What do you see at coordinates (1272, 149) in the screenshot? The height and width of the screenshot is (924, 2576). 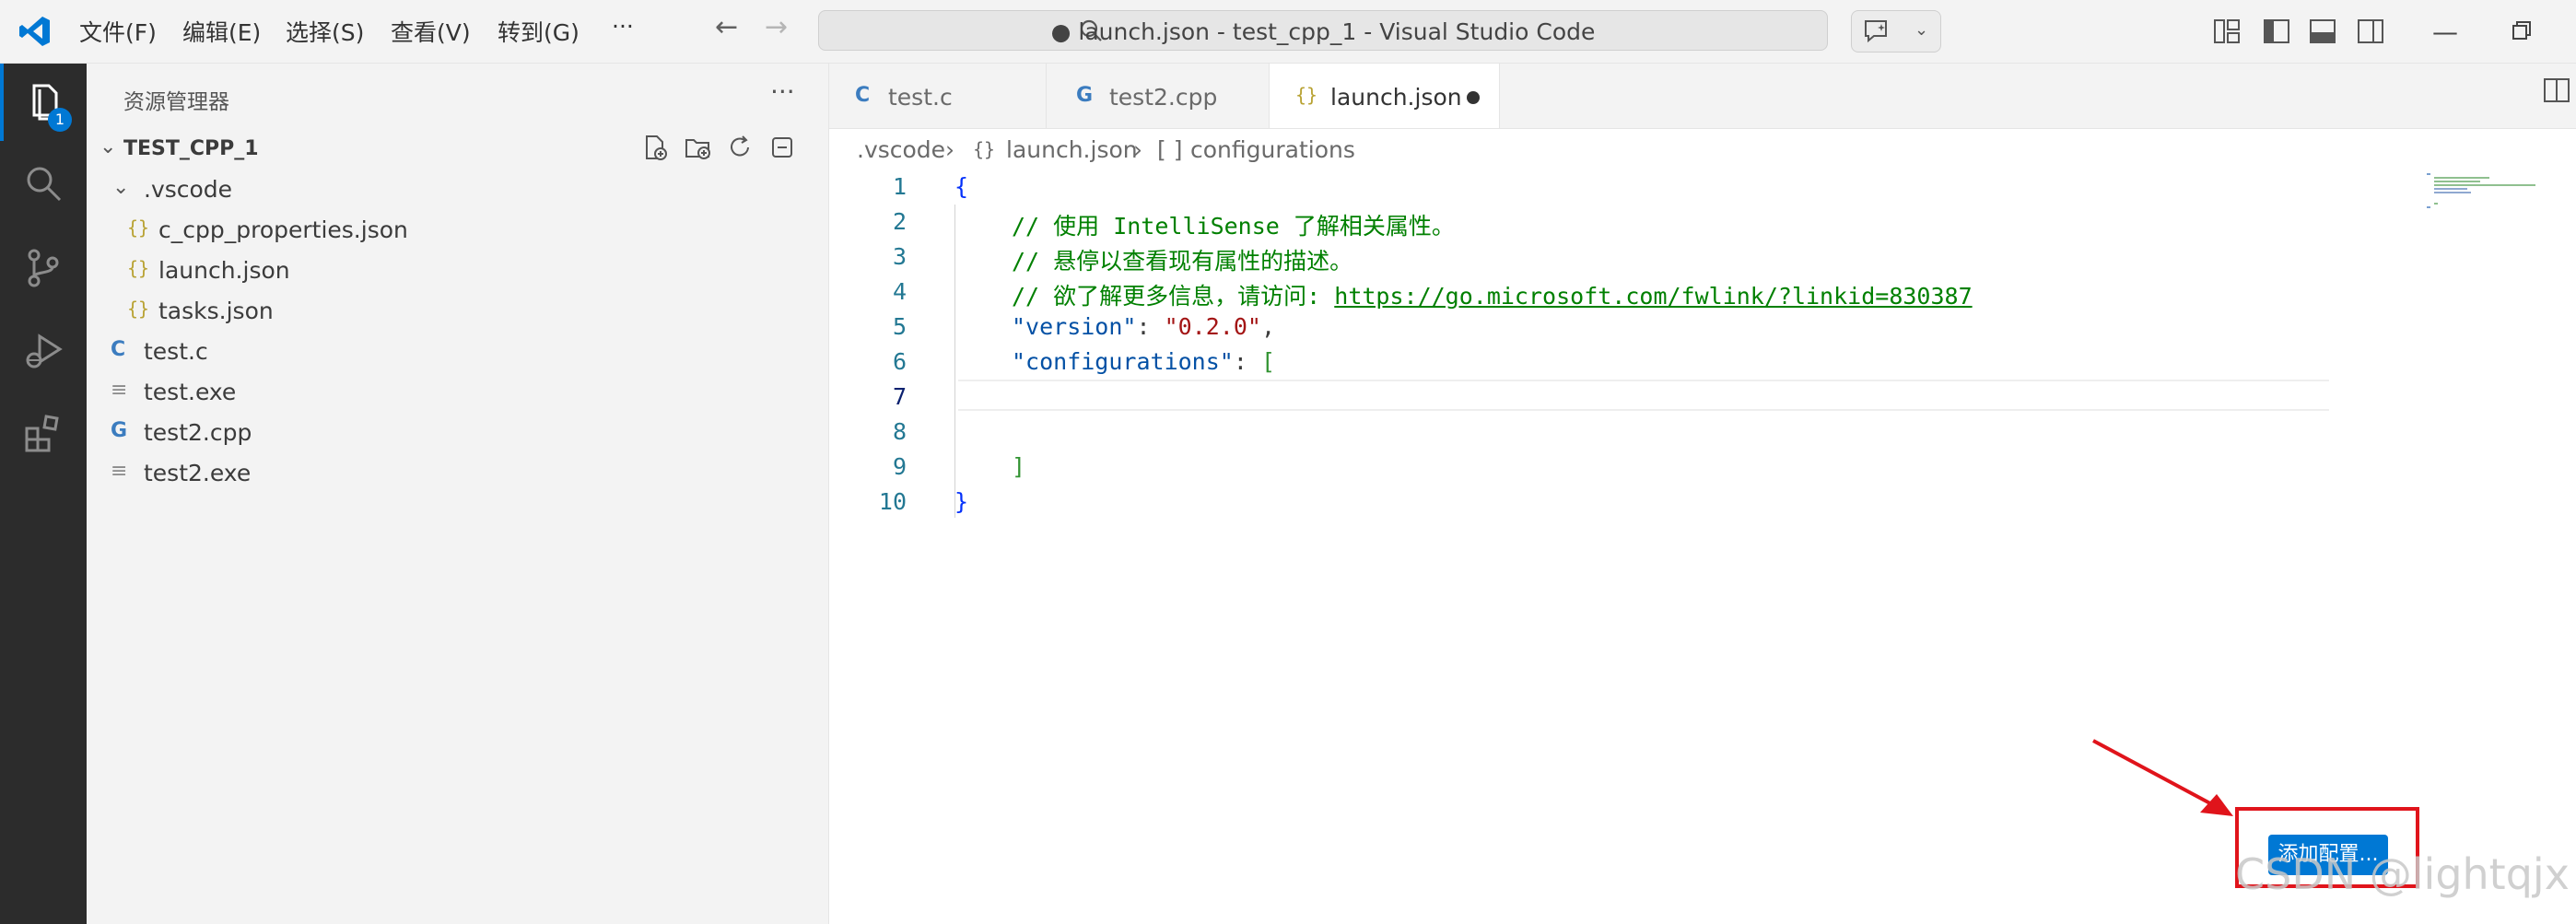 I see `breadcrumb-symbol: configurations` at bounding box center [1272, 149].